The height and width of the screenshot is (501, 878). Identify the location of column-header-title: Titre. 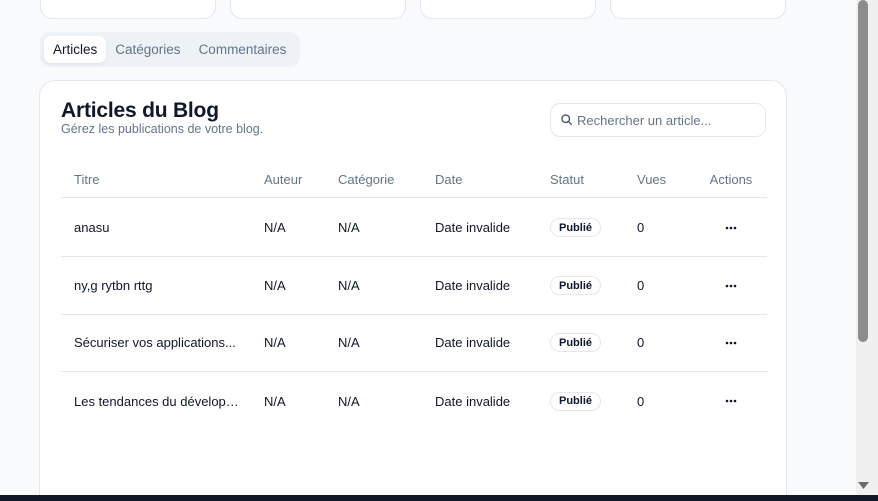
(156, 179).